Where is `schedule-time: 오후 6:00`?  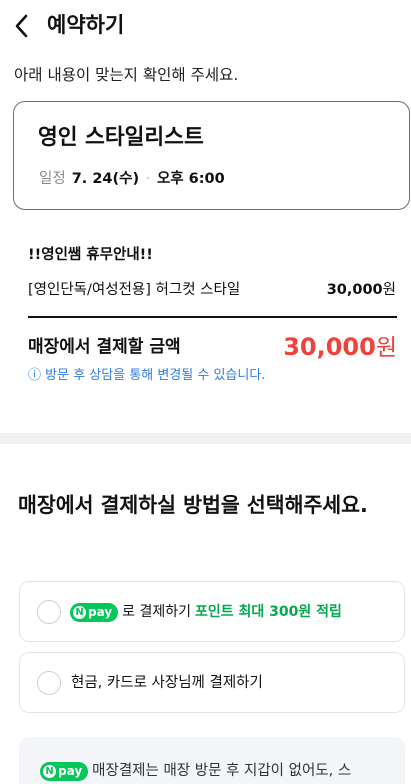
schedule-time: 오후 6:00 is located at coordinates (190, 179).